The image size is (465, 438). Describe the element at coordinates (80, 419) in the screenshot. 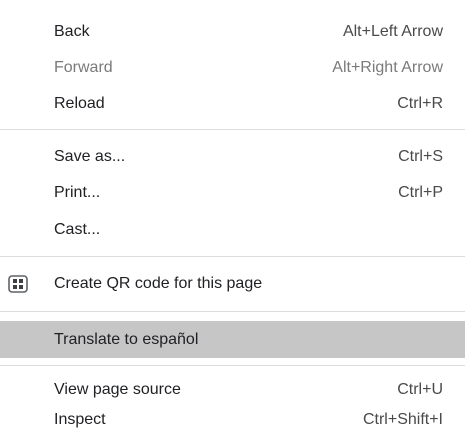

I see `menu-item-label: Inspect` at that location.